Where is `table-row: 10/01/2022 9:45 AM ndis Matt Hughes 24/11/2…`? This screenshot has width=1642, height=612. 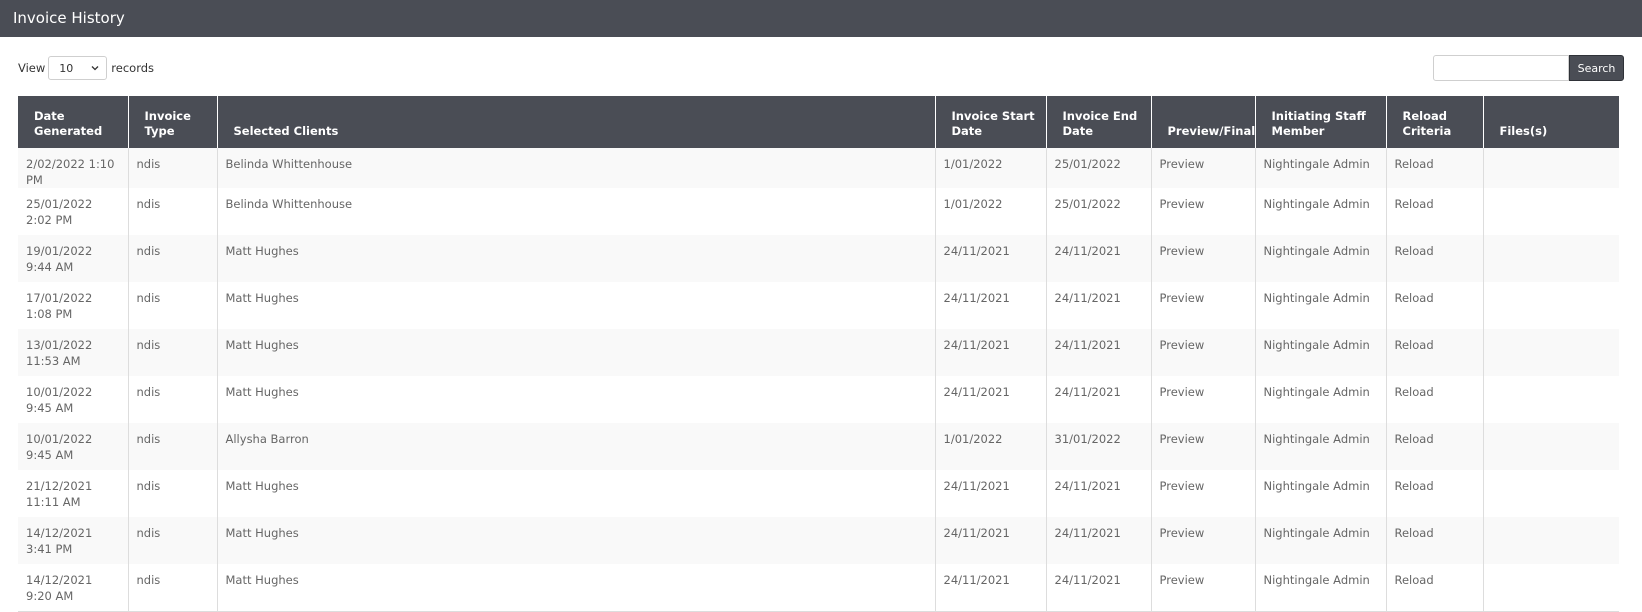 table-row: 10/01/2022 9:45 AM ndis Matt Hughes 24/11/2… is located at coordinates (818, 399).